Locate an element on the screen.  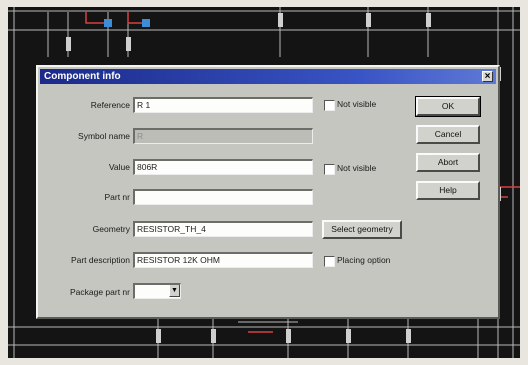
placing-option-label: Placing option is located at coordinates (364, 260).